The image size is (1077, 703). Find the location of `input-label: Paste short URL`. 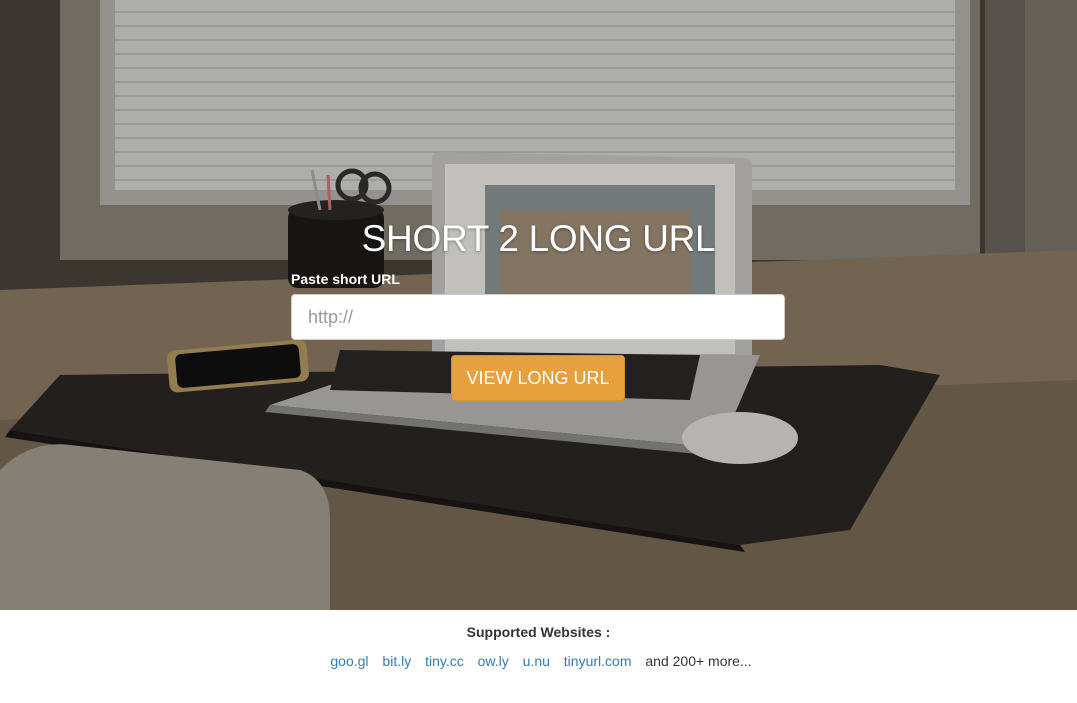

input-label: Paste short URL is located at coordinates (345, 279).